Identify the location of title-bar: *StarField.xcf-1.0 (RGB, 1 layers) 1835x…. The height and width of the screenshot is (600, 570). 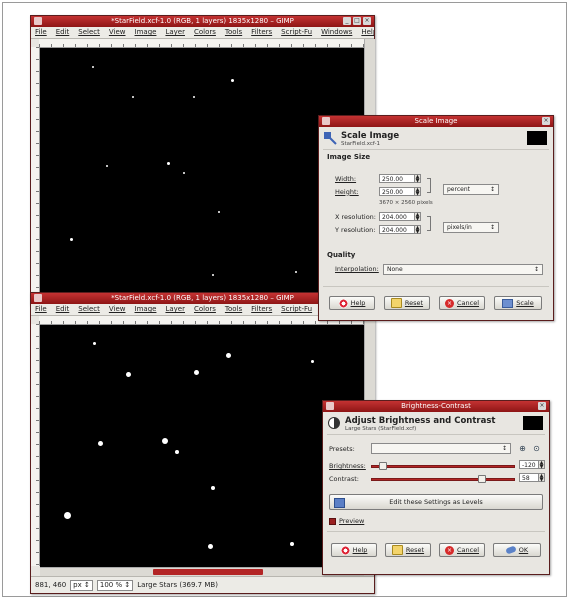
(202, 21).